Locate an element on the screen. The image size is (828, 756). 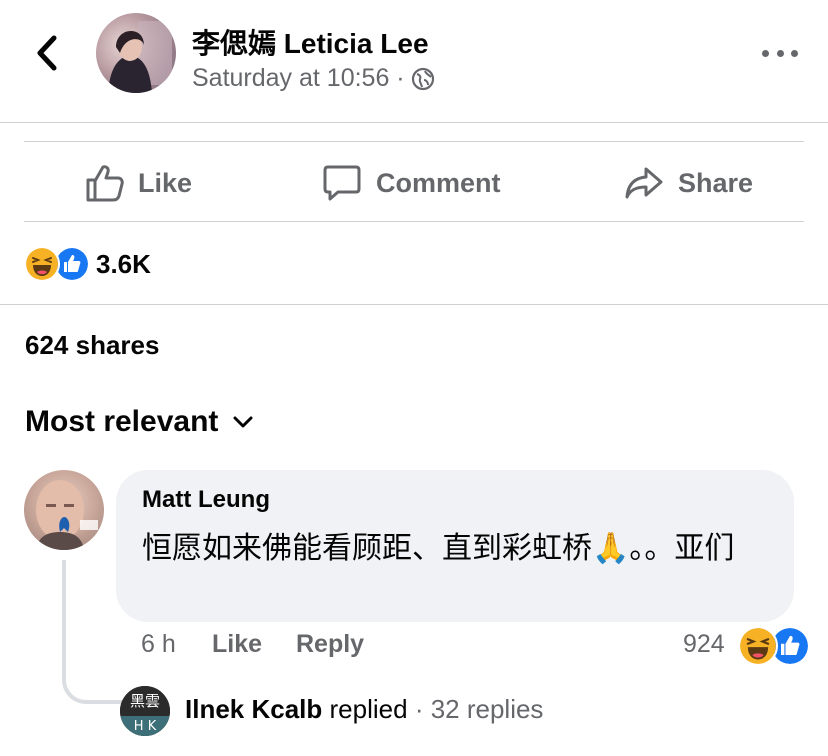
svg-text: 黑雲 is located at coordinates (145, 701).